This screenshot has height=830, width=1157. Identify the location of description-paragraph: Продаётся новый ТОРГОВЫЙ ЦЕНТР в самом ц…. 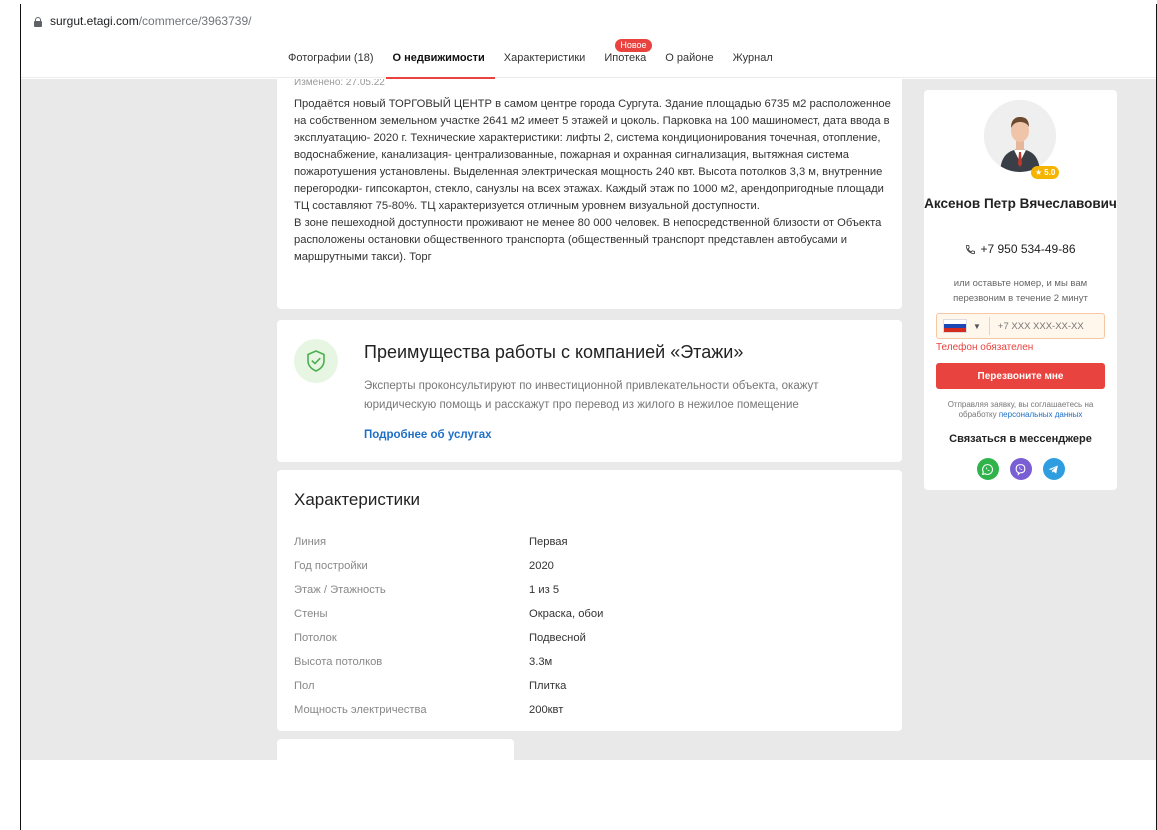
(592, 155).